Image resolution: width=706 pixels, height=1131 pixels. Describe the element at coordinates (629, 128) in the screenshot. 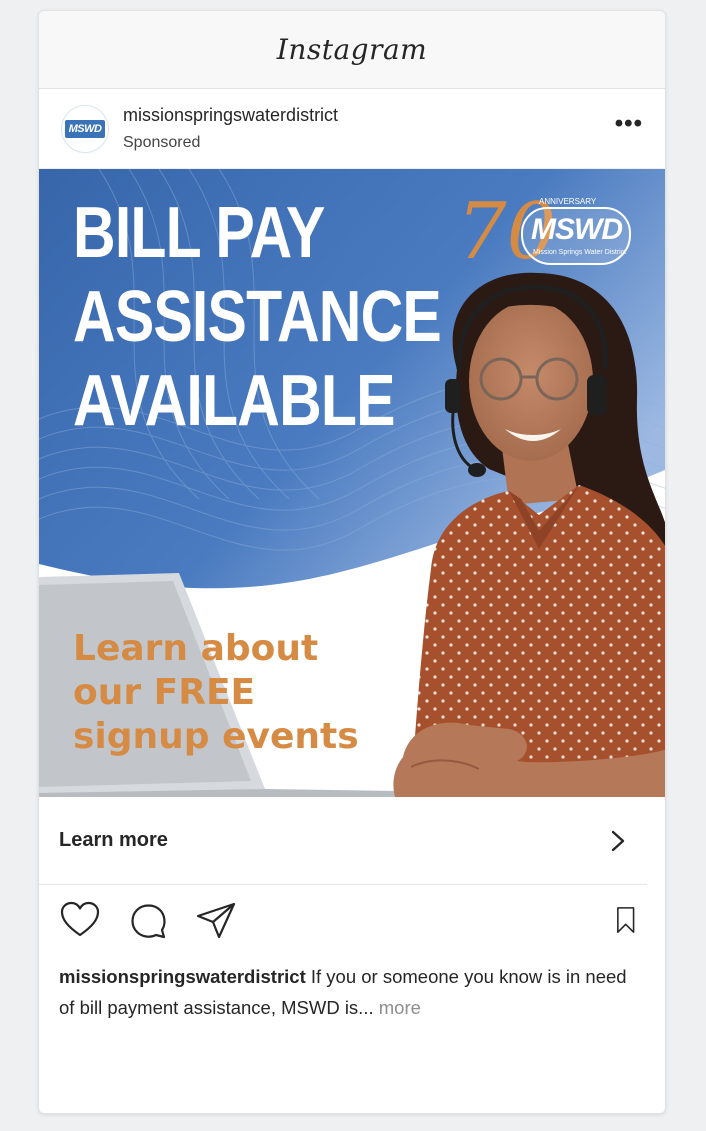

I see `more-options-icon: •••` at that location.